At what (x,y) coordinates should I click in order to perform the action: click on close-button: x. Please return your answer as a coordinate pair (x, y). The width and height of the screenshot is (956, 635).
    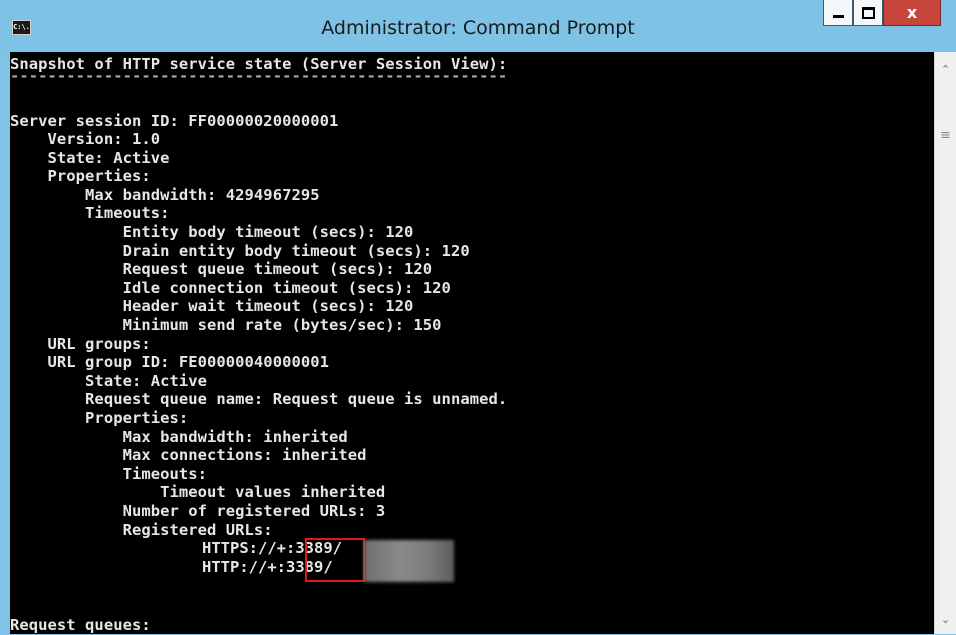
    Looking at the image, I should click on (912, 13).